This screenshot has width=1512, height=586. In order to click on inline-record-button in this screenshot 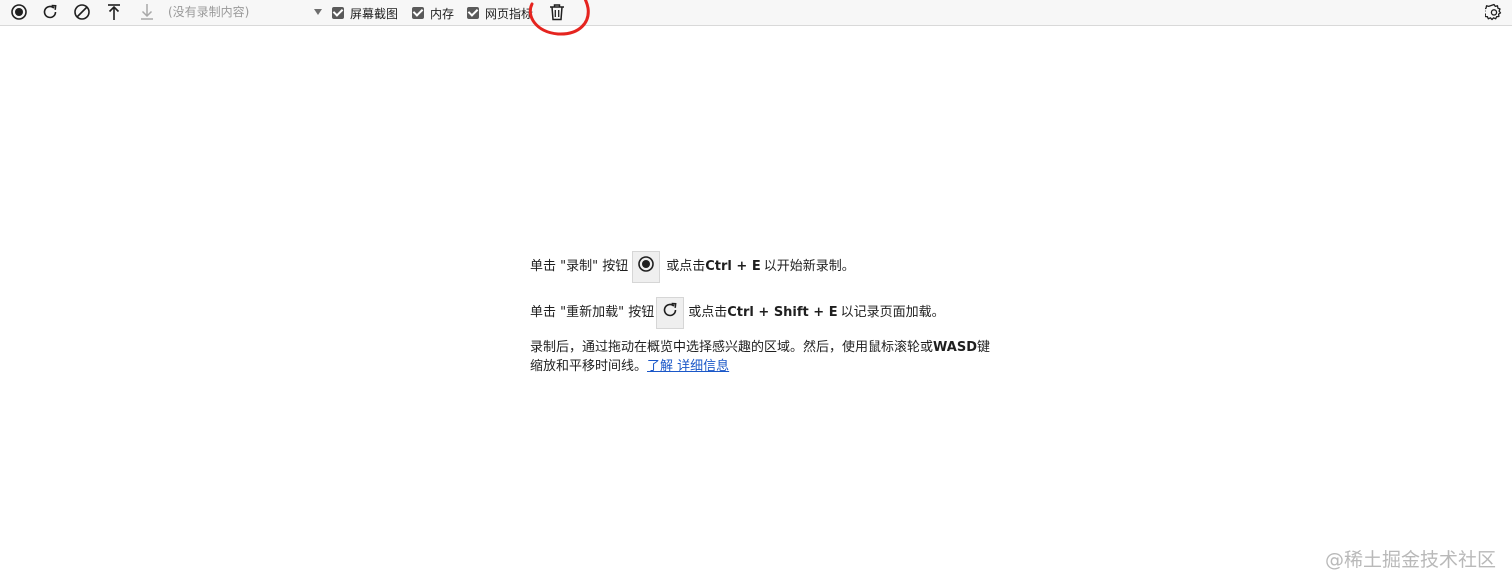, I will do `click(646, 267)`.